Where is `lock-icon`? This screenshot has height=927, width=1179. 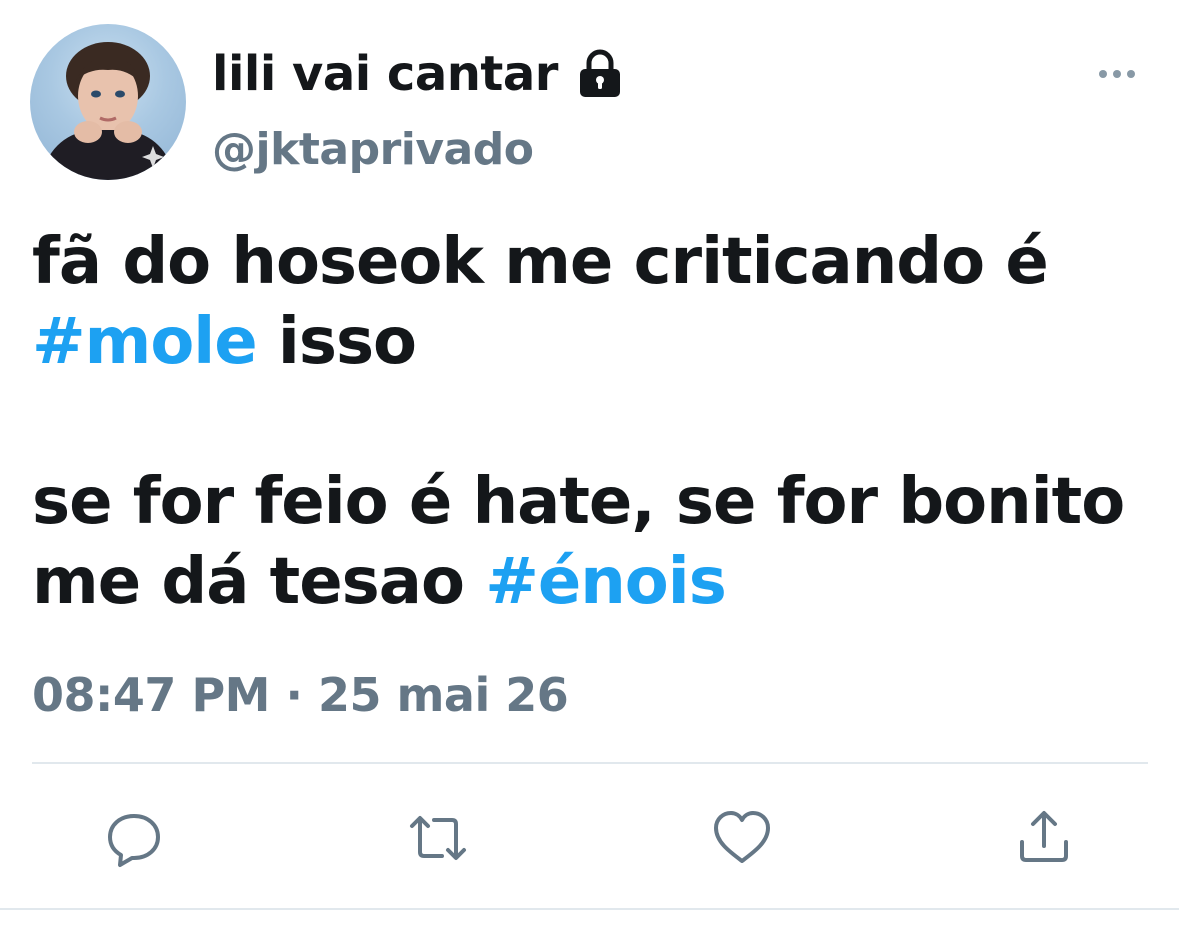 lock-icon is located at coordinates (600, 74).